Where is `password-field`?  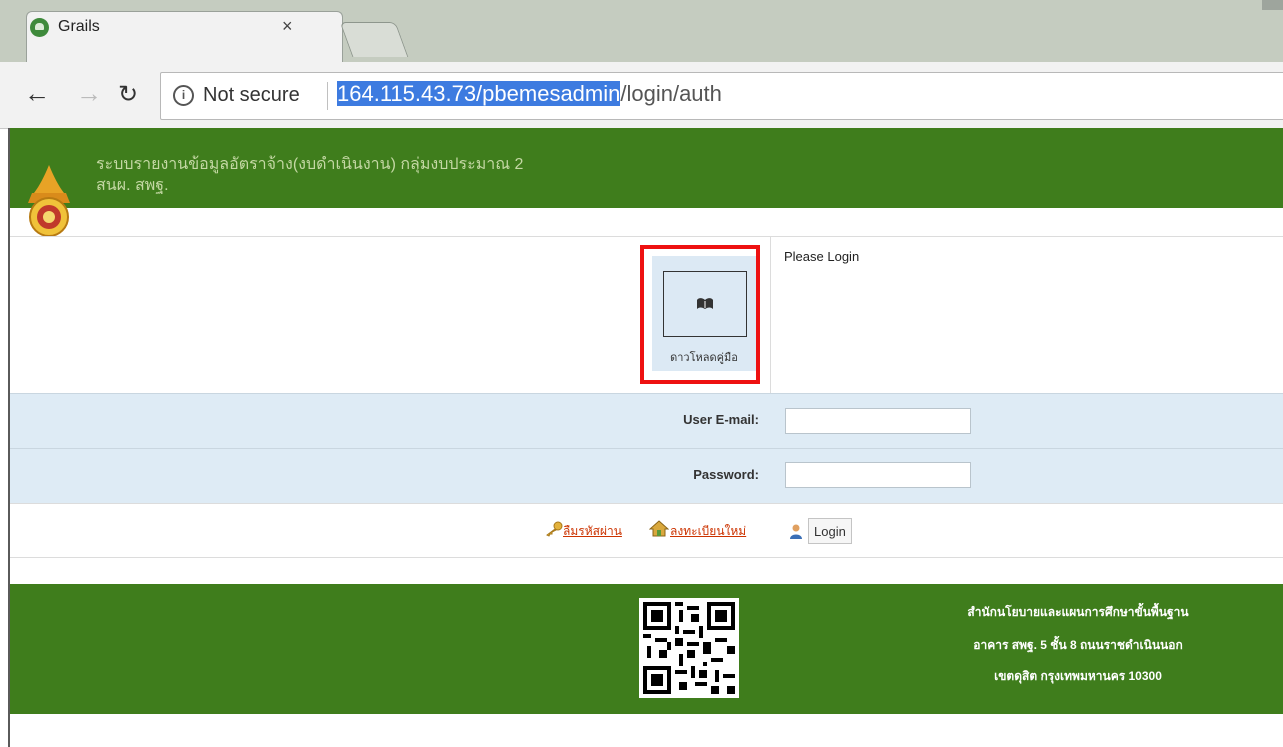
password-field is located at coordinates (878, 475).